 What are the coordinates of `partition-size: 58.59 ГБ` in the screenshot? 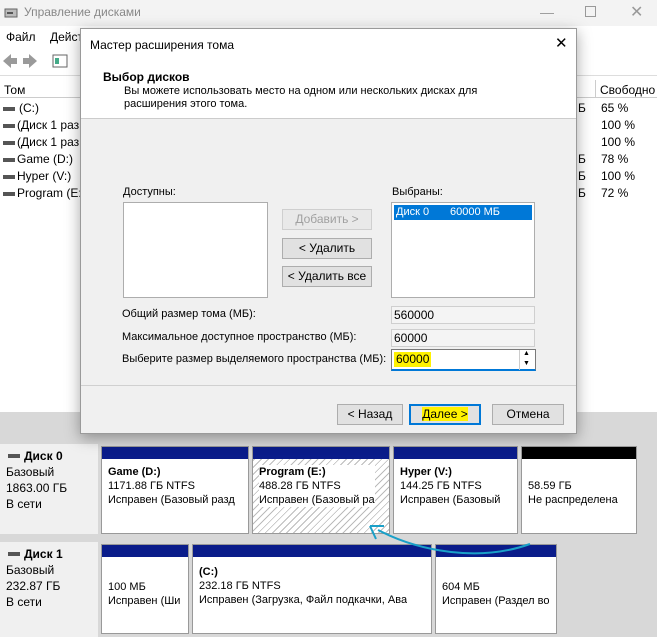 It's located at (550, 486).